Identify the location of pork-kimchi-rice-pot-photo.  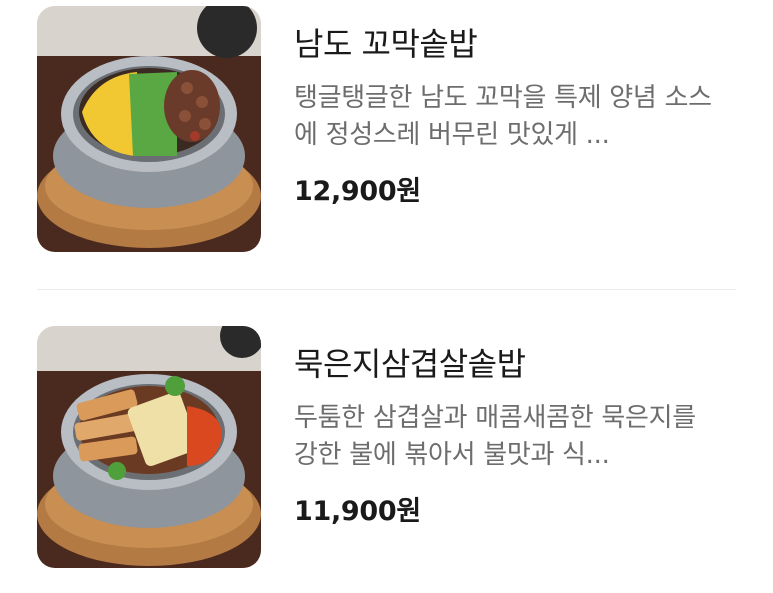
(149, 447).